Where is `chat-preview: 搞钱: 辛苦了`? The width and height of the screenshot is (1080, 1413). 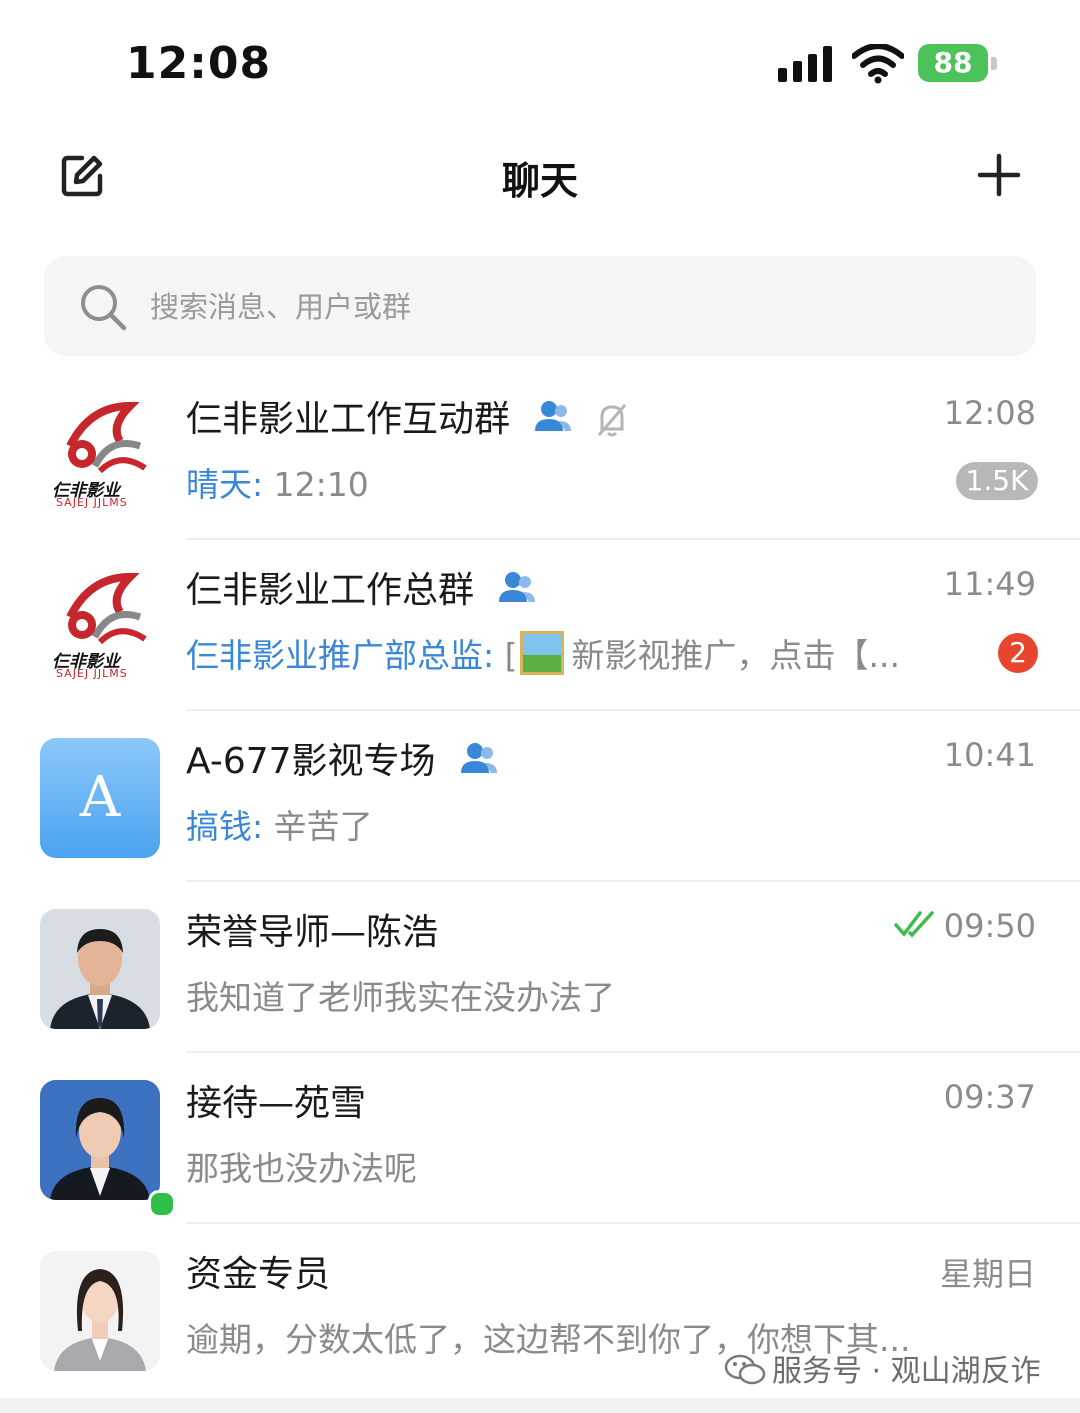 chat-preview: 搞钱: 辛苦了 is located at coordinates (279, 824).